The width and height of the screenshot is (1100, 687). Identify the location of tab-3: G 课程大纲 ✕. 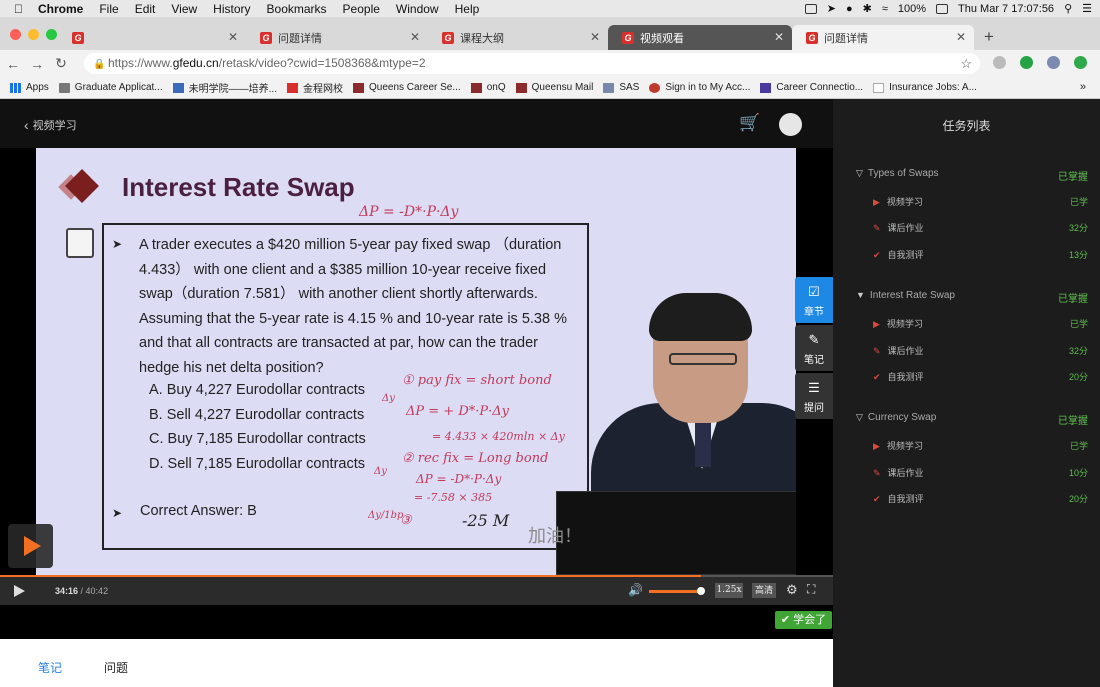
(518, 37).